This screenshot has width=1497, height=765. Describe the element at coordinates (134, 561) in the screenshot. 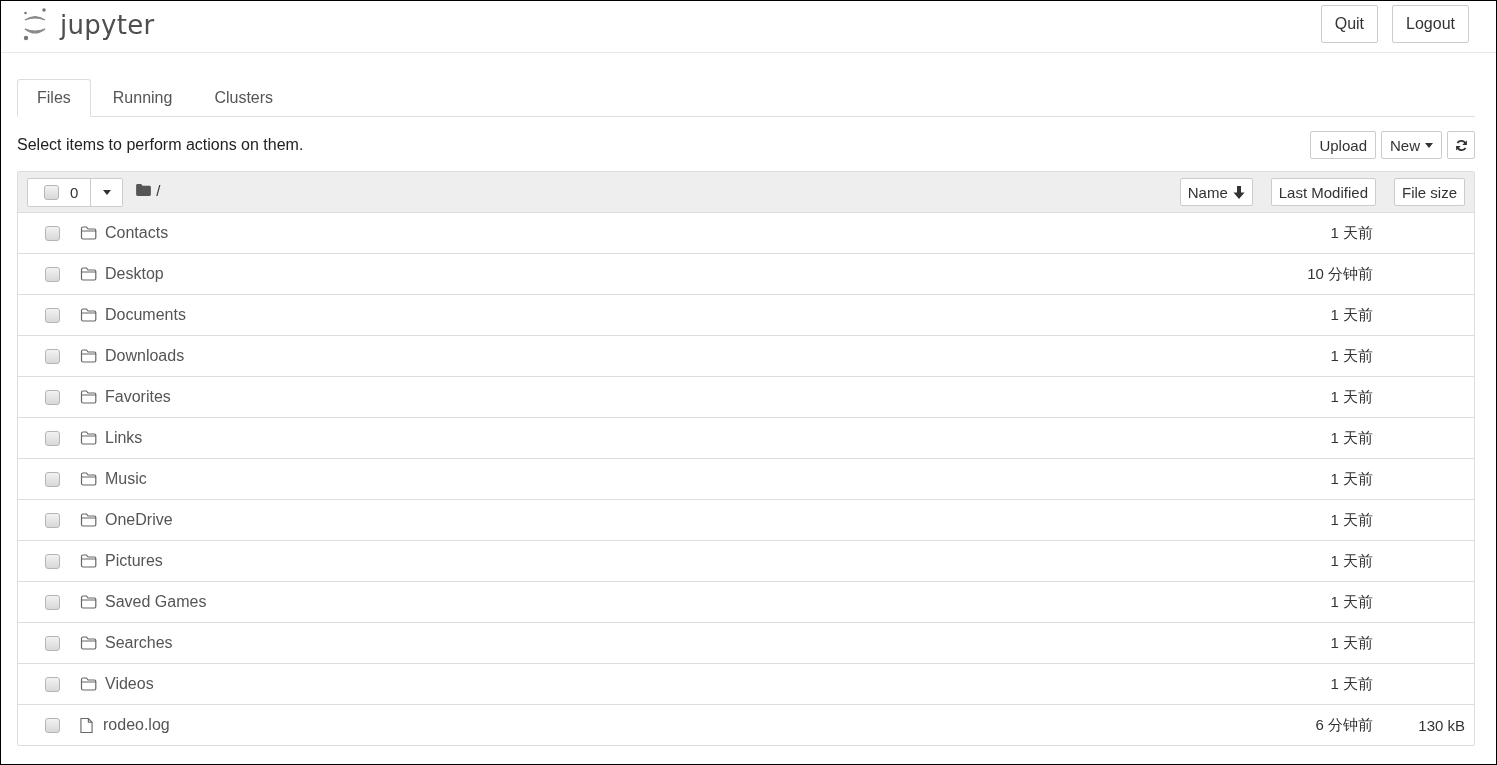

I see `item-name-link: Pictures` at that location.